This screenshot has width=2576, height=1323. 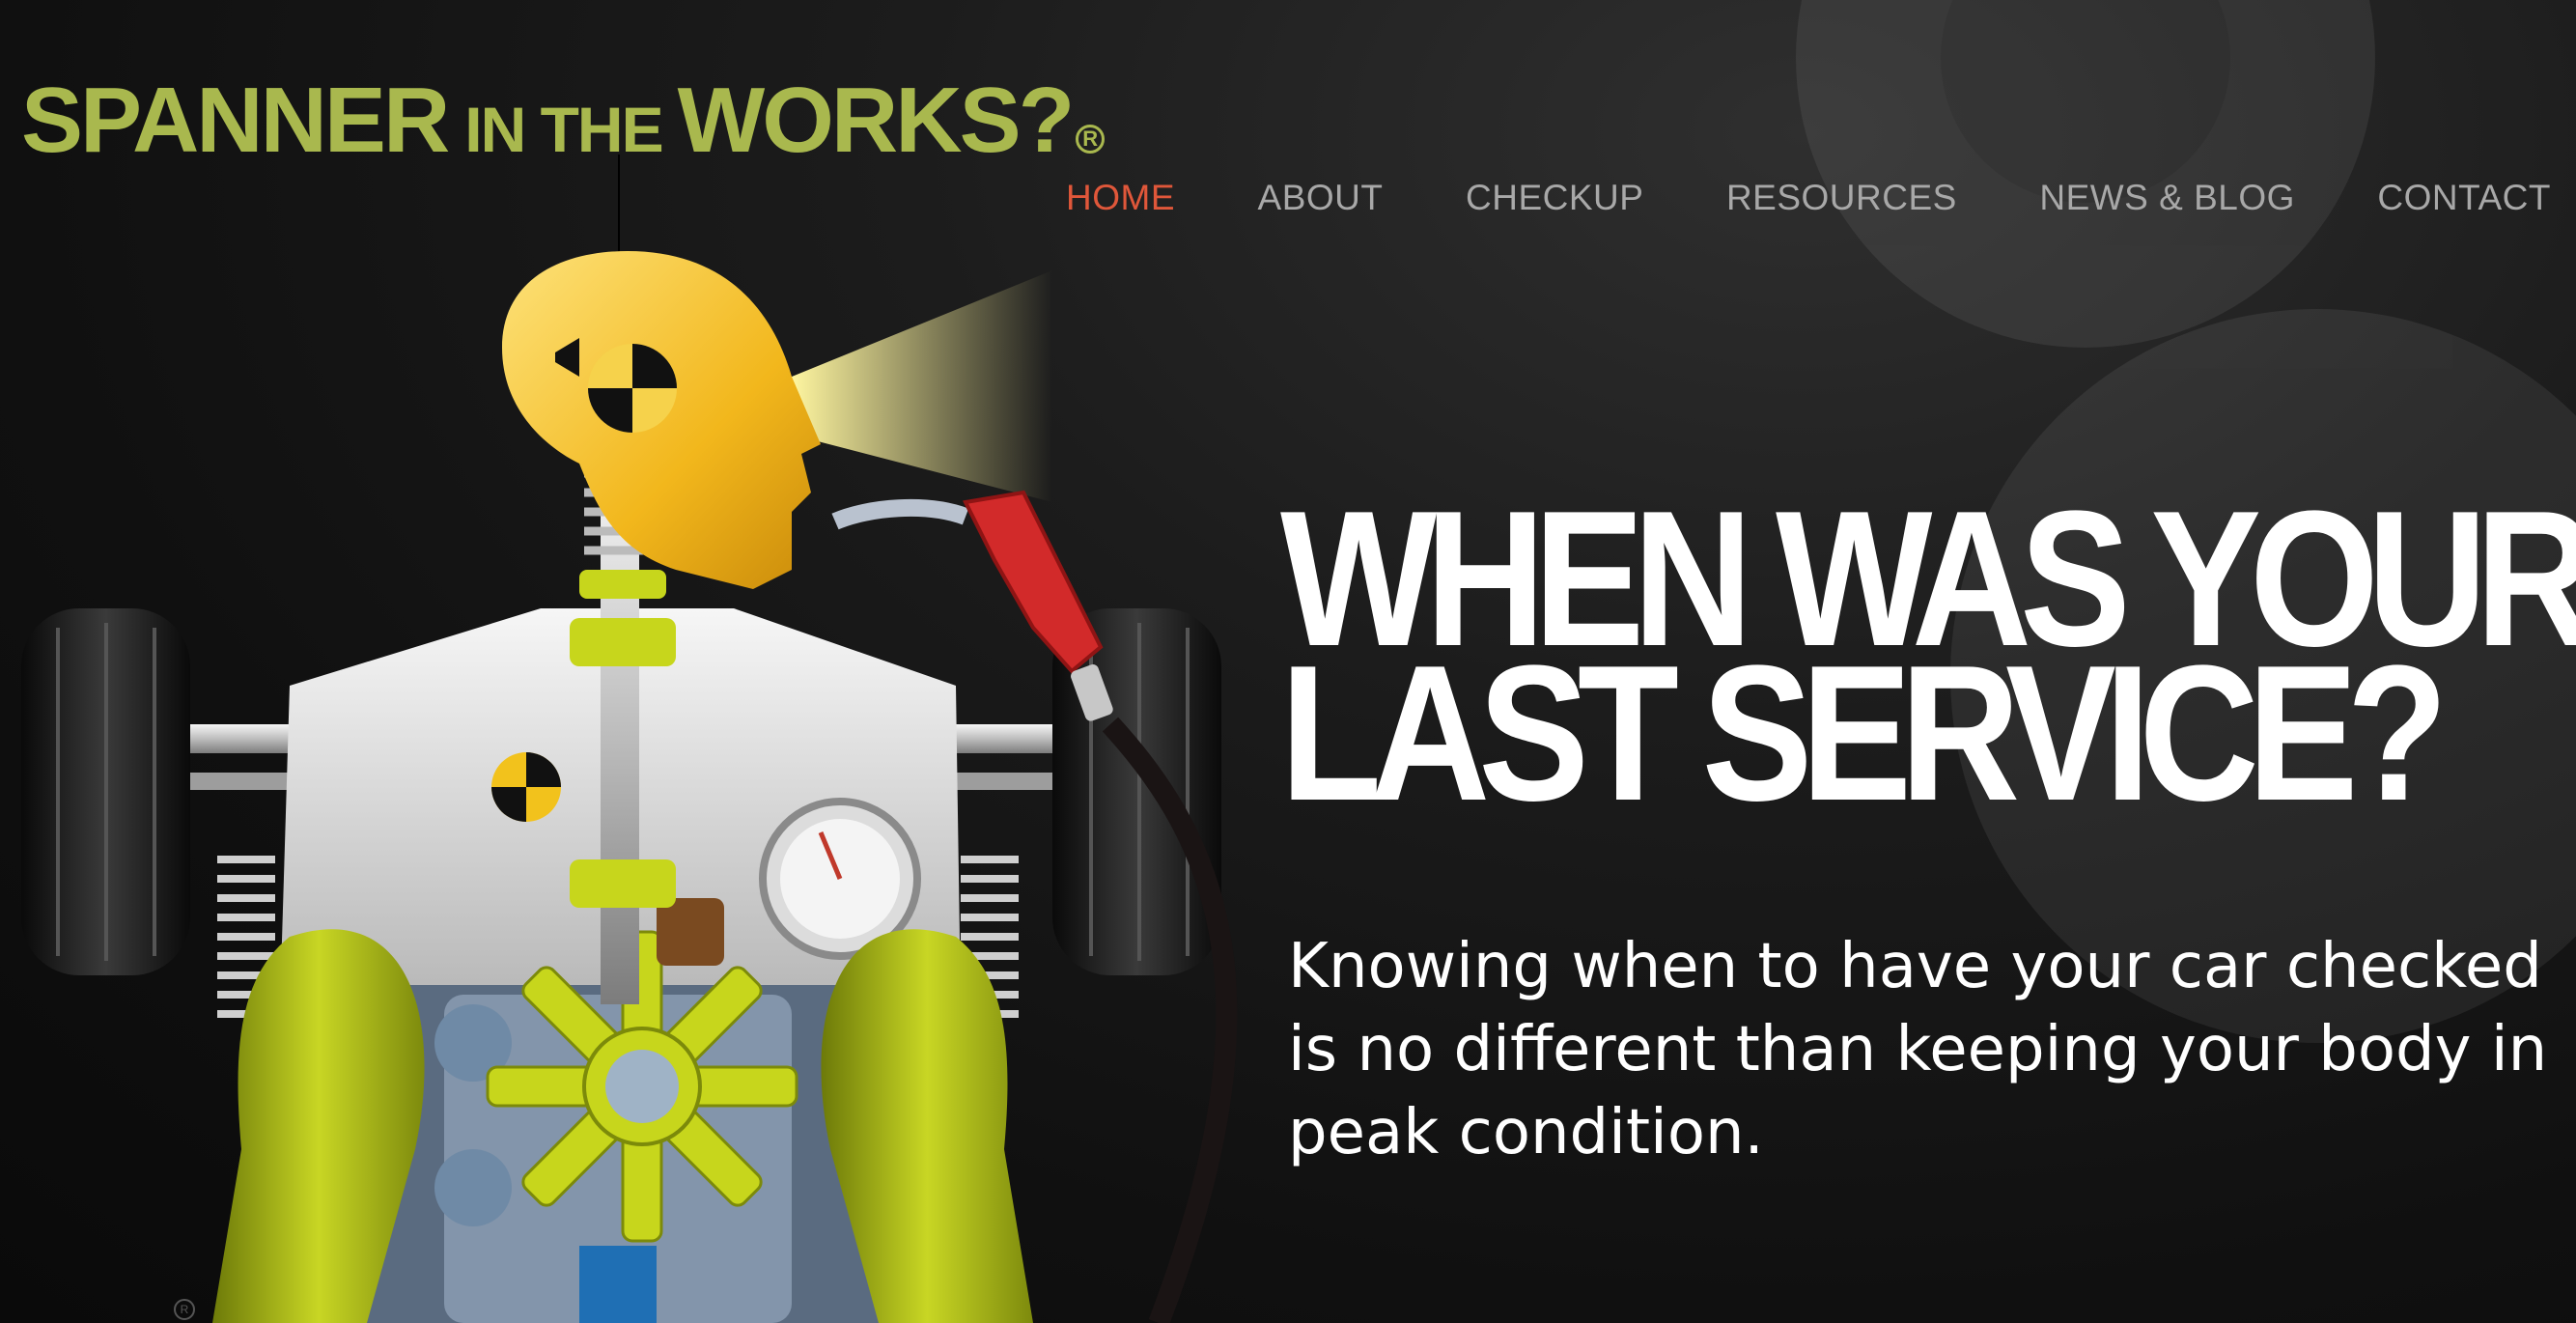 What do you see at coordinates (922, 386) in the screenshot?
I see `light-beam-icon` at bounding box center [922, 386].